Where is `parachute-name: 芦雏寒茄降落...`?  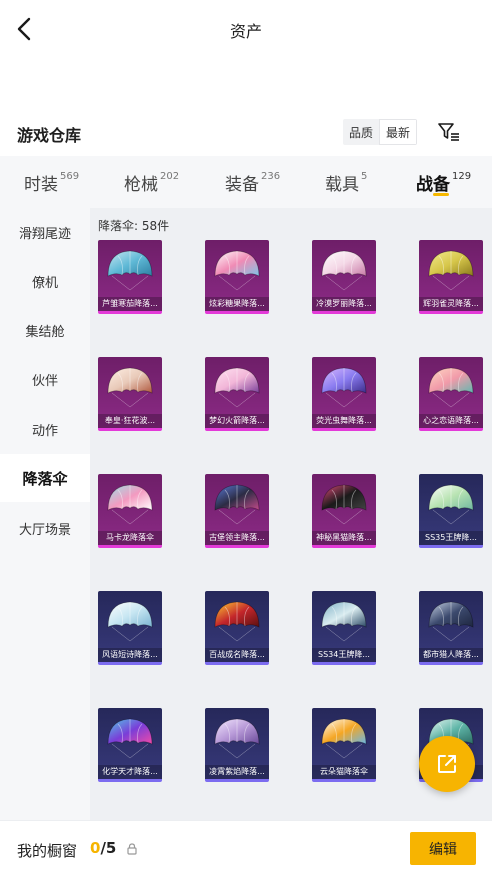
parachute-name: 芦雏寒茄降落... is located at coordinates (130, 304).